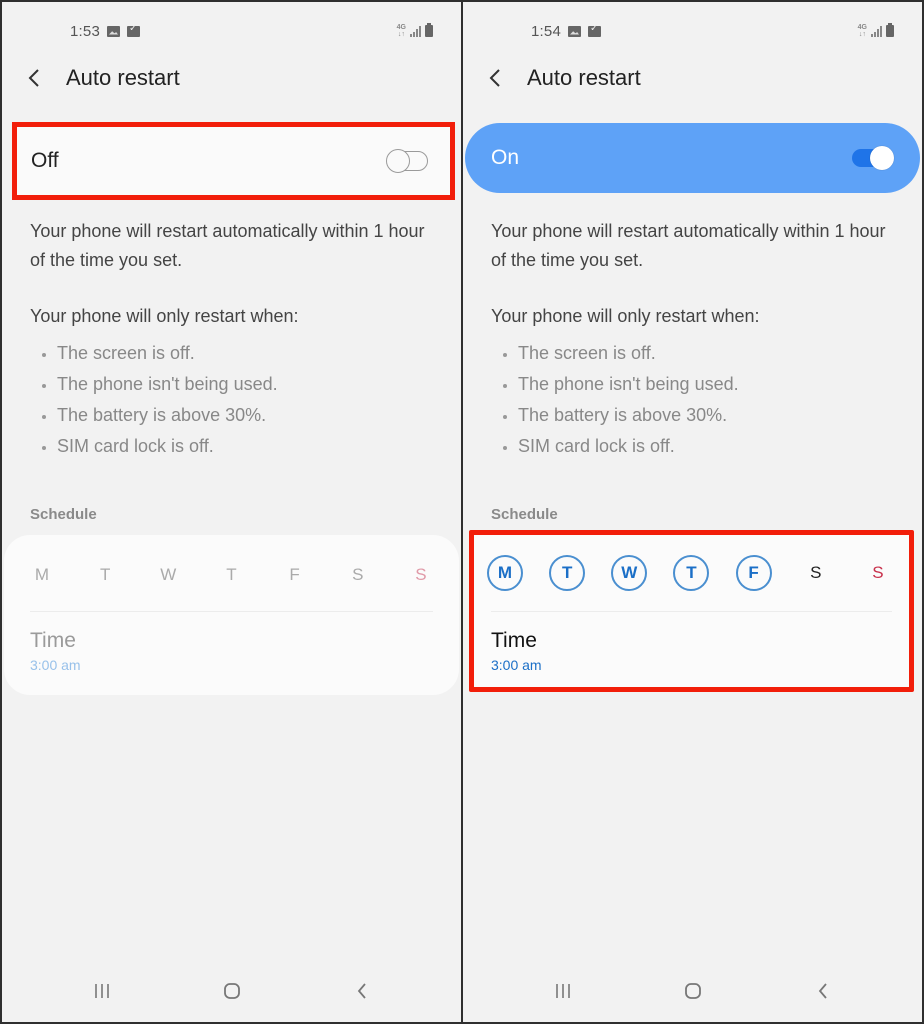 This screenshot has height=1024, width=924. What do you see at coordinates (505, 157) in the screenshot?
I see `master-switch-label: On` at bounding box center [505, 157].